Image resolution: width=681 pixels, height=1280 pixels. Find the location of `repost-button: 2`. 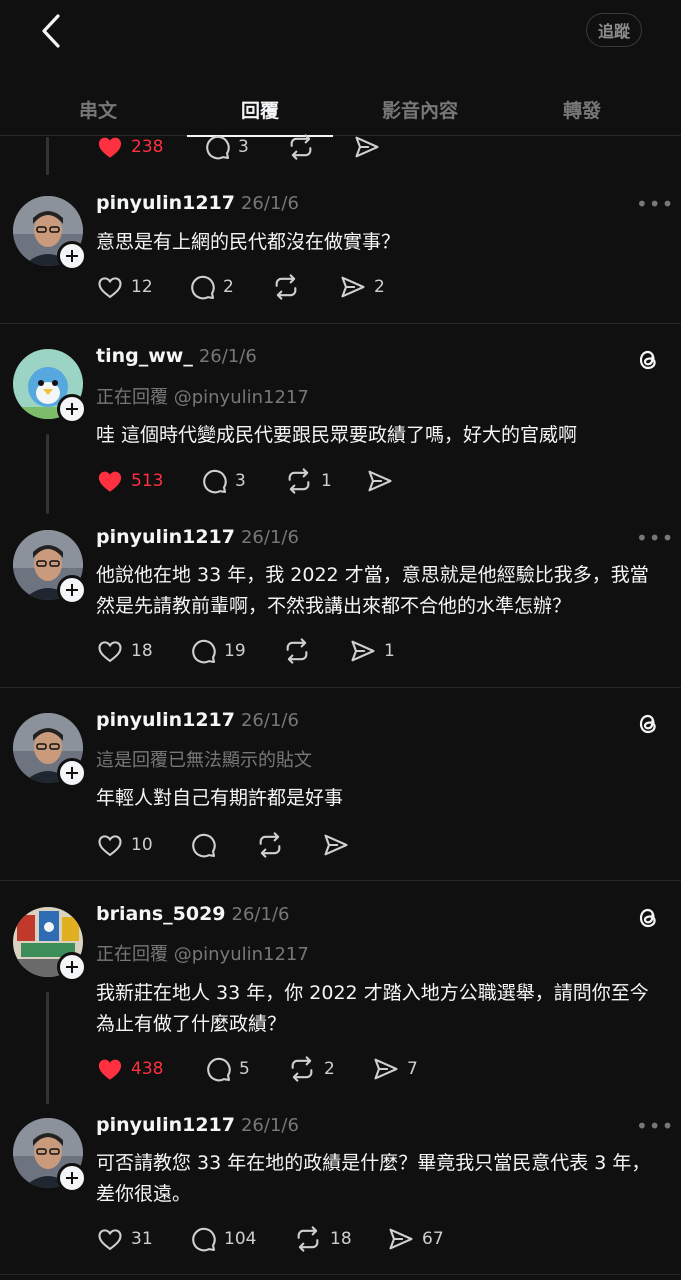

repost-button: 2 is located at coordinates (311, 1069).